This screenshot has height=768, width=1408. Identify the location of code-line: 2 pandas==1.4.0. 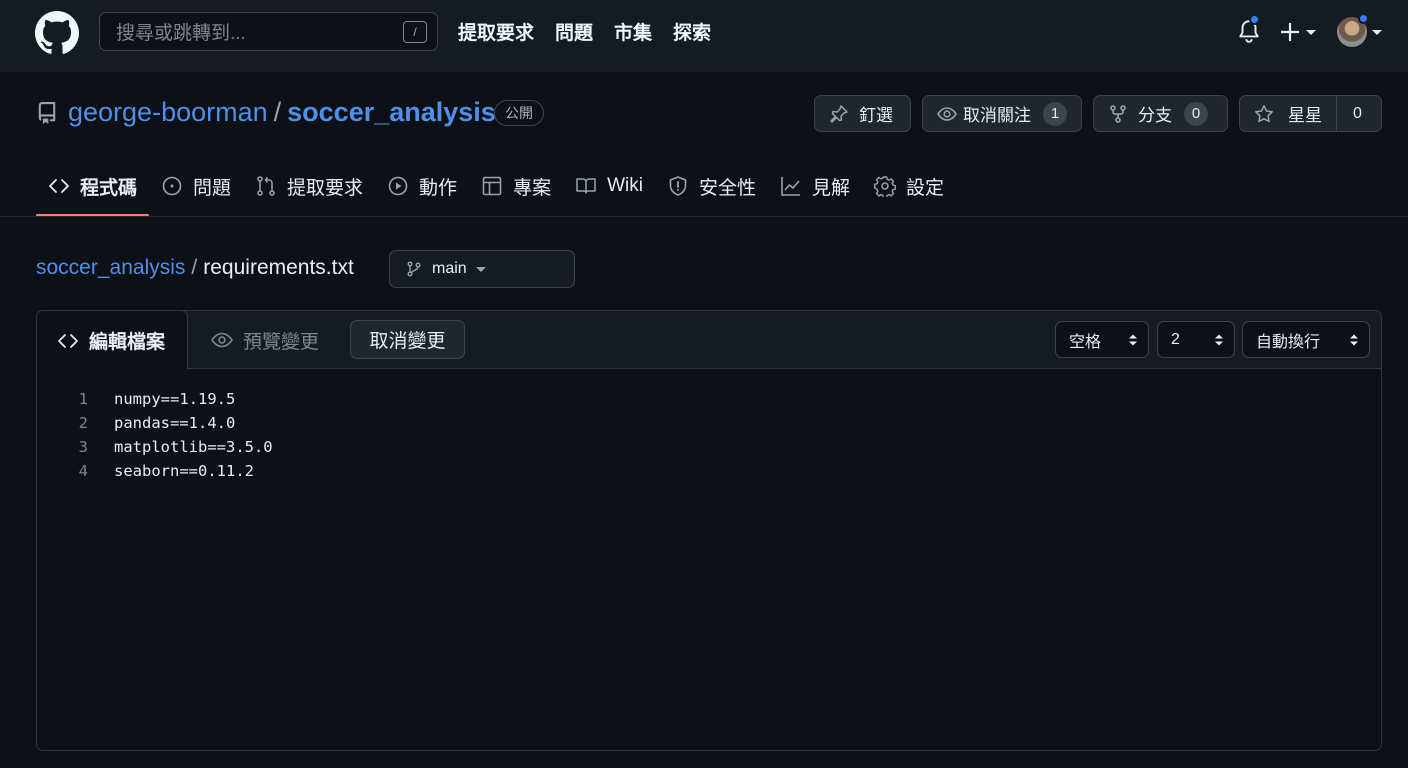
(155, 423).